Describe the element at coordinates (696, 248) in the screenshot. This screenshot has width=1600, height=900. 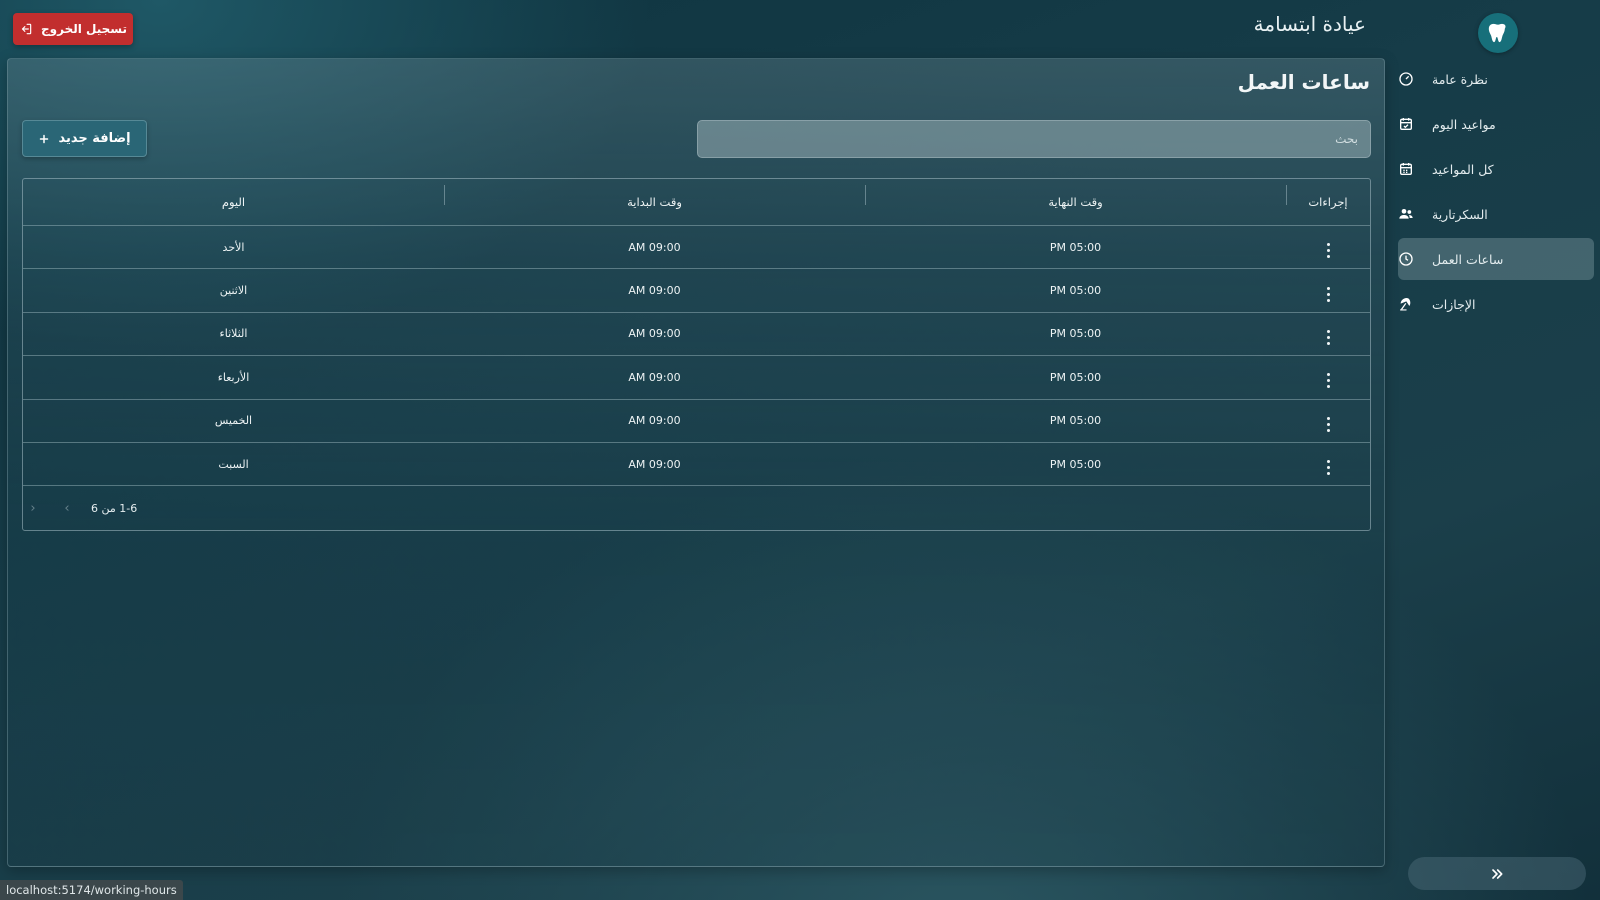
I see `table-row: 05:00 PM 09:00 AM الأحد` at that location.